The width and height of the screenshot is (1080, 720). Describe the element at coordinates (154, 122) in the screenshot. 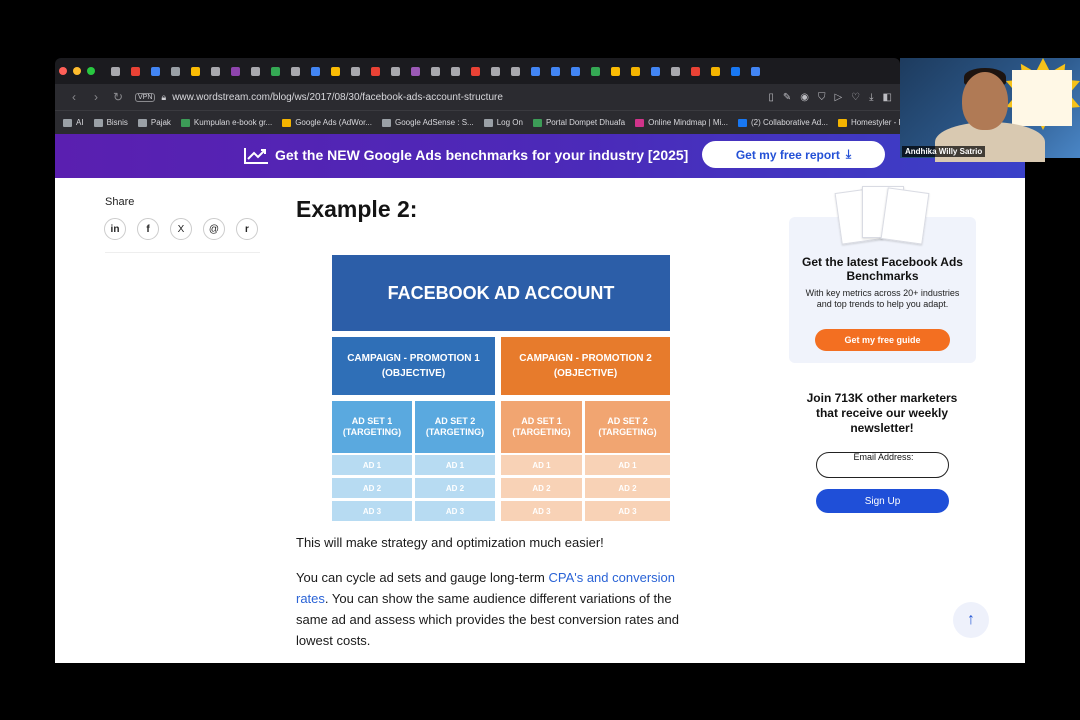

I see `bookmark-item: Pajak` at that location.